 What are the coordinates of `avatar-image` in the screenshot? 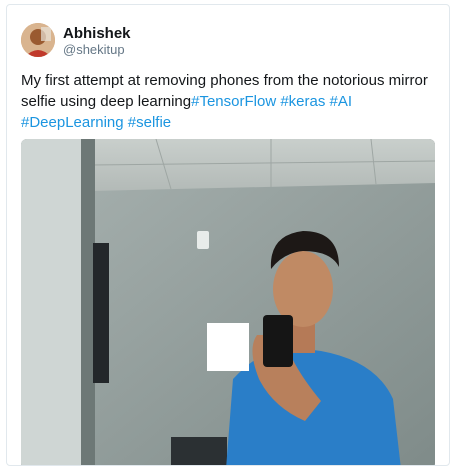 It's located at (38, 40).